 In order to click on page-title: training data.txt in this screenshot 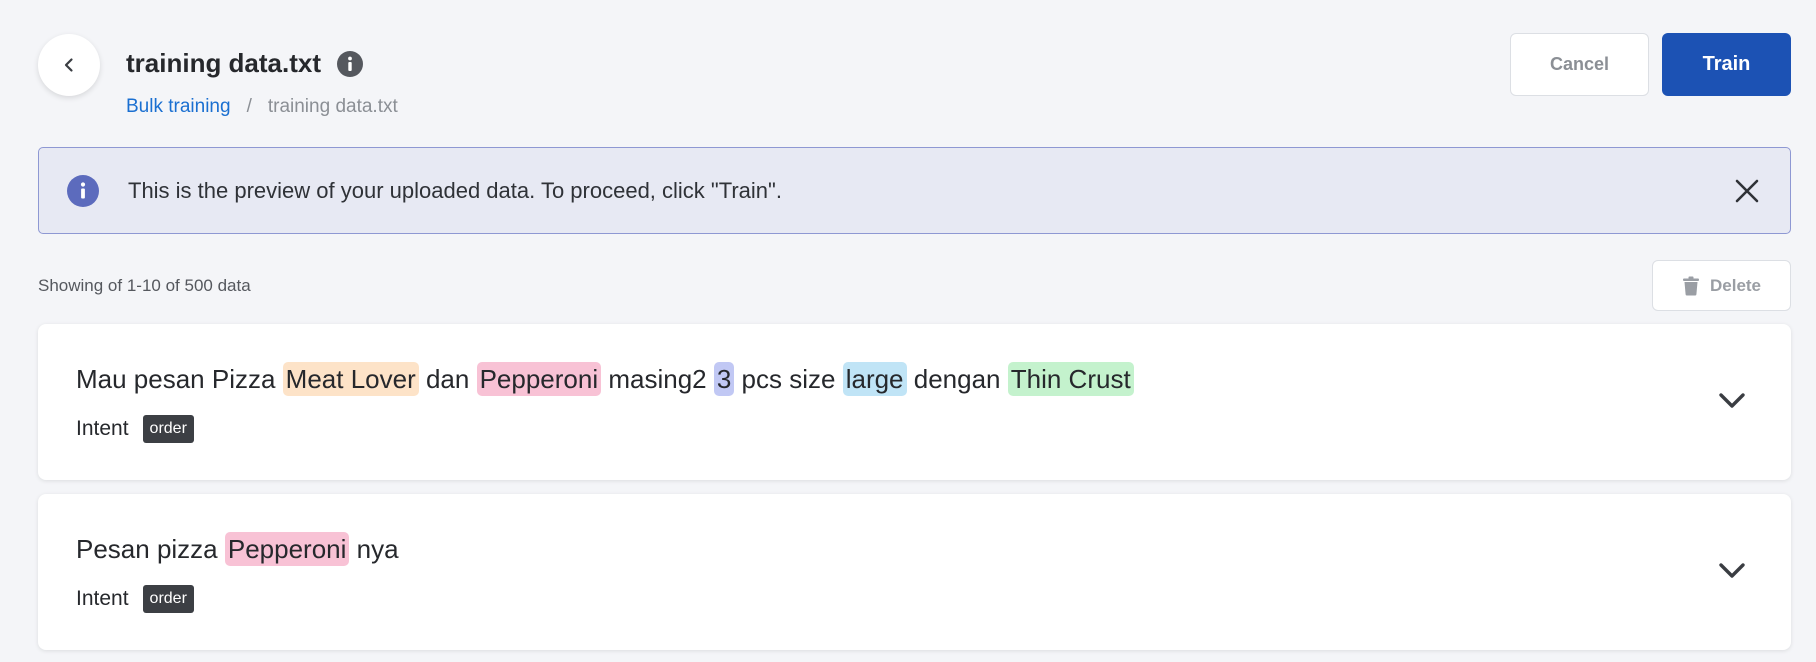, I will do `click(224, 63)`.